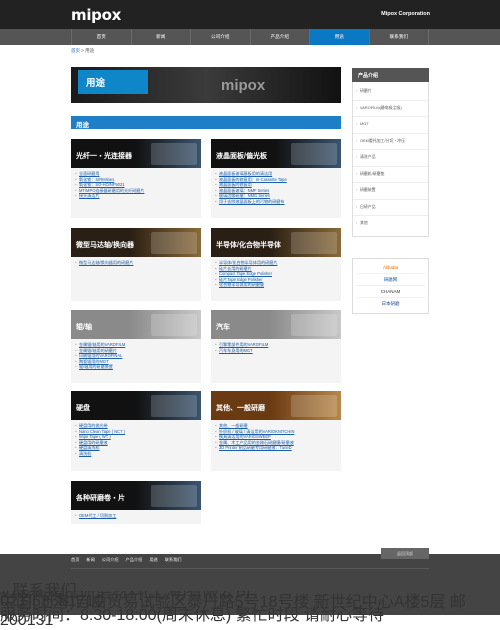 Image resolution: width=500 pixels, height=630 pixels. What do you see at coordinates (275, 202) in the screenshot?
I see `card-link: 用于去除液晶面板上的污物的研磨布` at bounding box center [275, 202].